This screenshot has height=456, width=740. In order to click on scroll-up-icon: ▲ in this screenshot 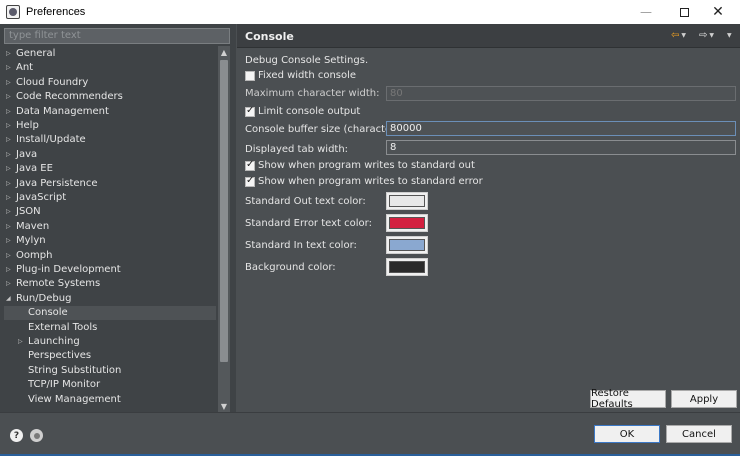, I will do `click(224, 52)`.